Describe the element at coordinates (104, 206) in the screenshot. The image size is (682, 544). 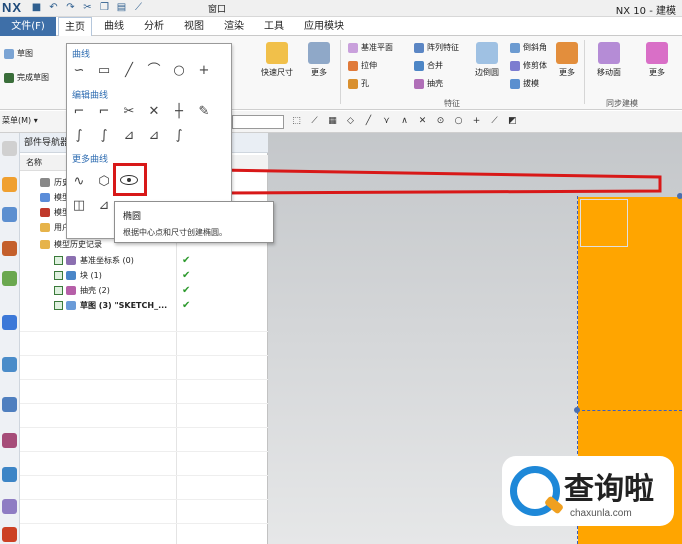
I see `fit-curve-icon: ⊿` at that location.